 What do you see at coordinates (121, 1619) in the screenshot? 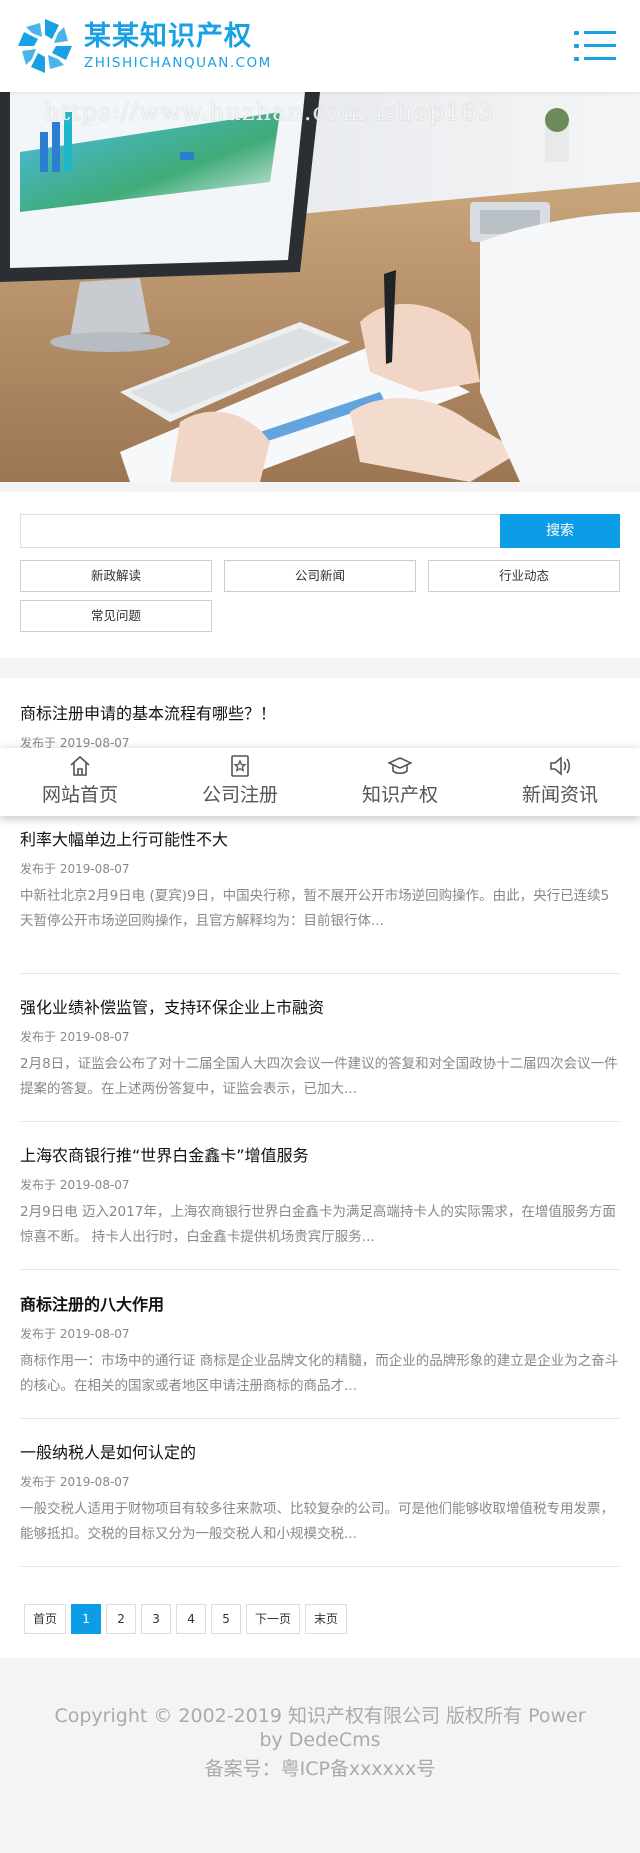
I see `page-2: 2` at bounding box center [121, 1619].